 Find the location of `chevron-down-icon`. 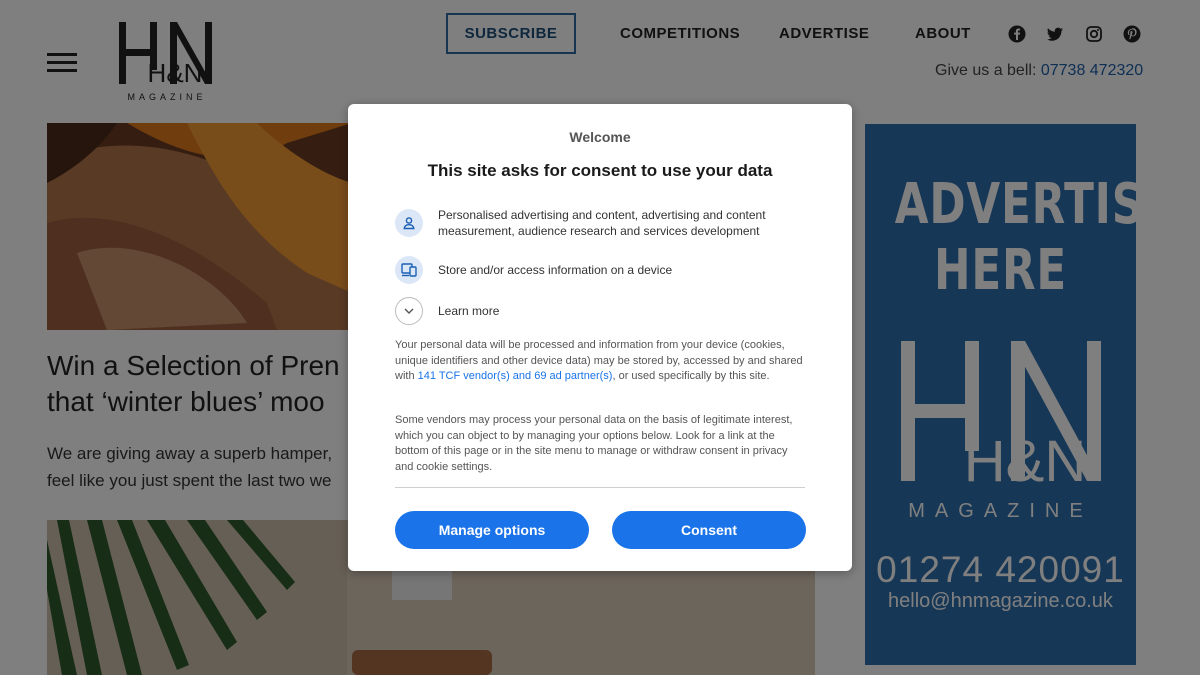

chevron-down-icon is located at coordinates (409, 311).